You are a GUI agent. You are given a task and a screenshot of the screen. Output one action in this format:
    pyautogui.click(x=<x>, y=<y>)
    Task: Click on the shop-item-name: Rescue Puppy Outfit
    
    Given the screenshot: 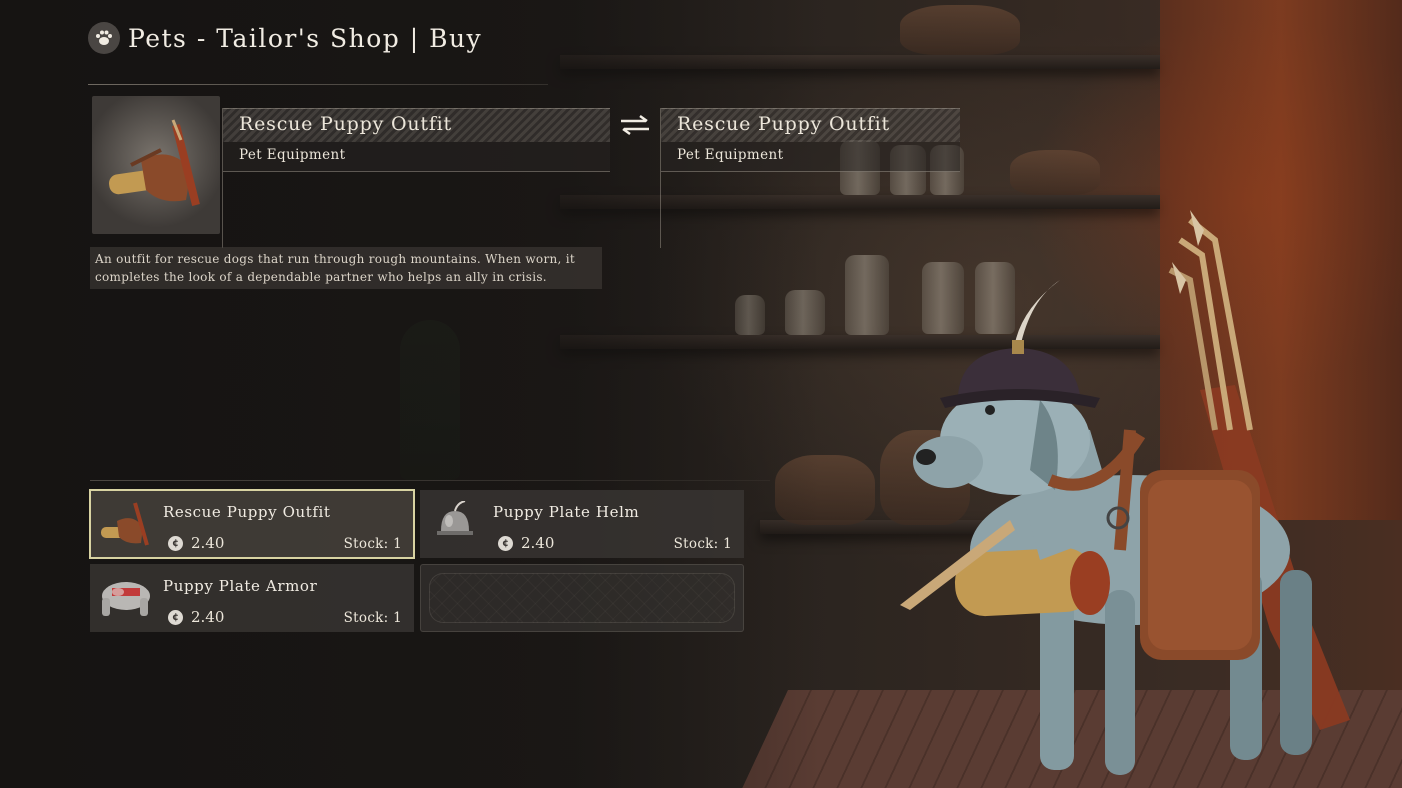 What is the action you would take?
    pyautogui.click(x=247, y=512)
    